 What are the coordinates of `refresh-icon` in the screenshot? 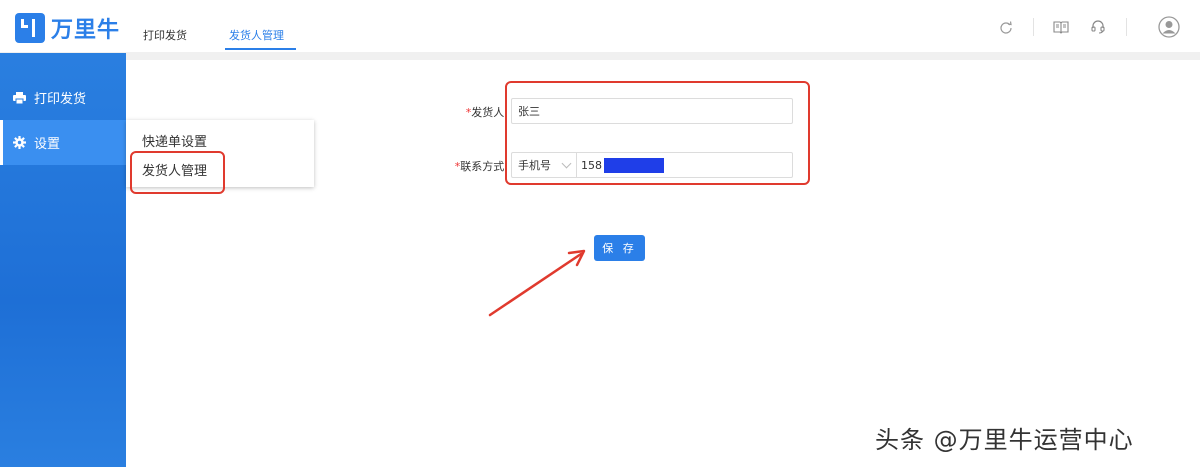 It's located at (1006, 27).